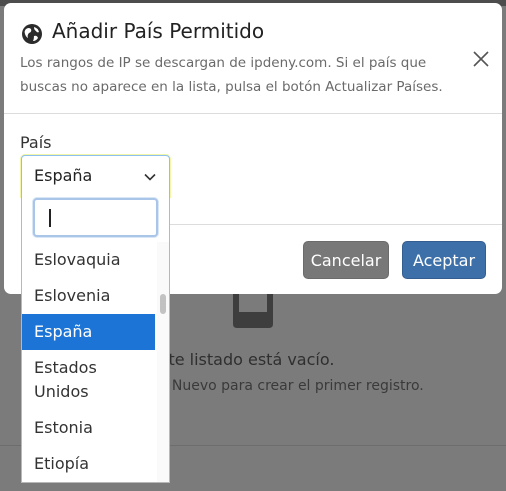 This screenshot has width=506, height=491. I want to click on modal-footer-divider, so click(336, 224).